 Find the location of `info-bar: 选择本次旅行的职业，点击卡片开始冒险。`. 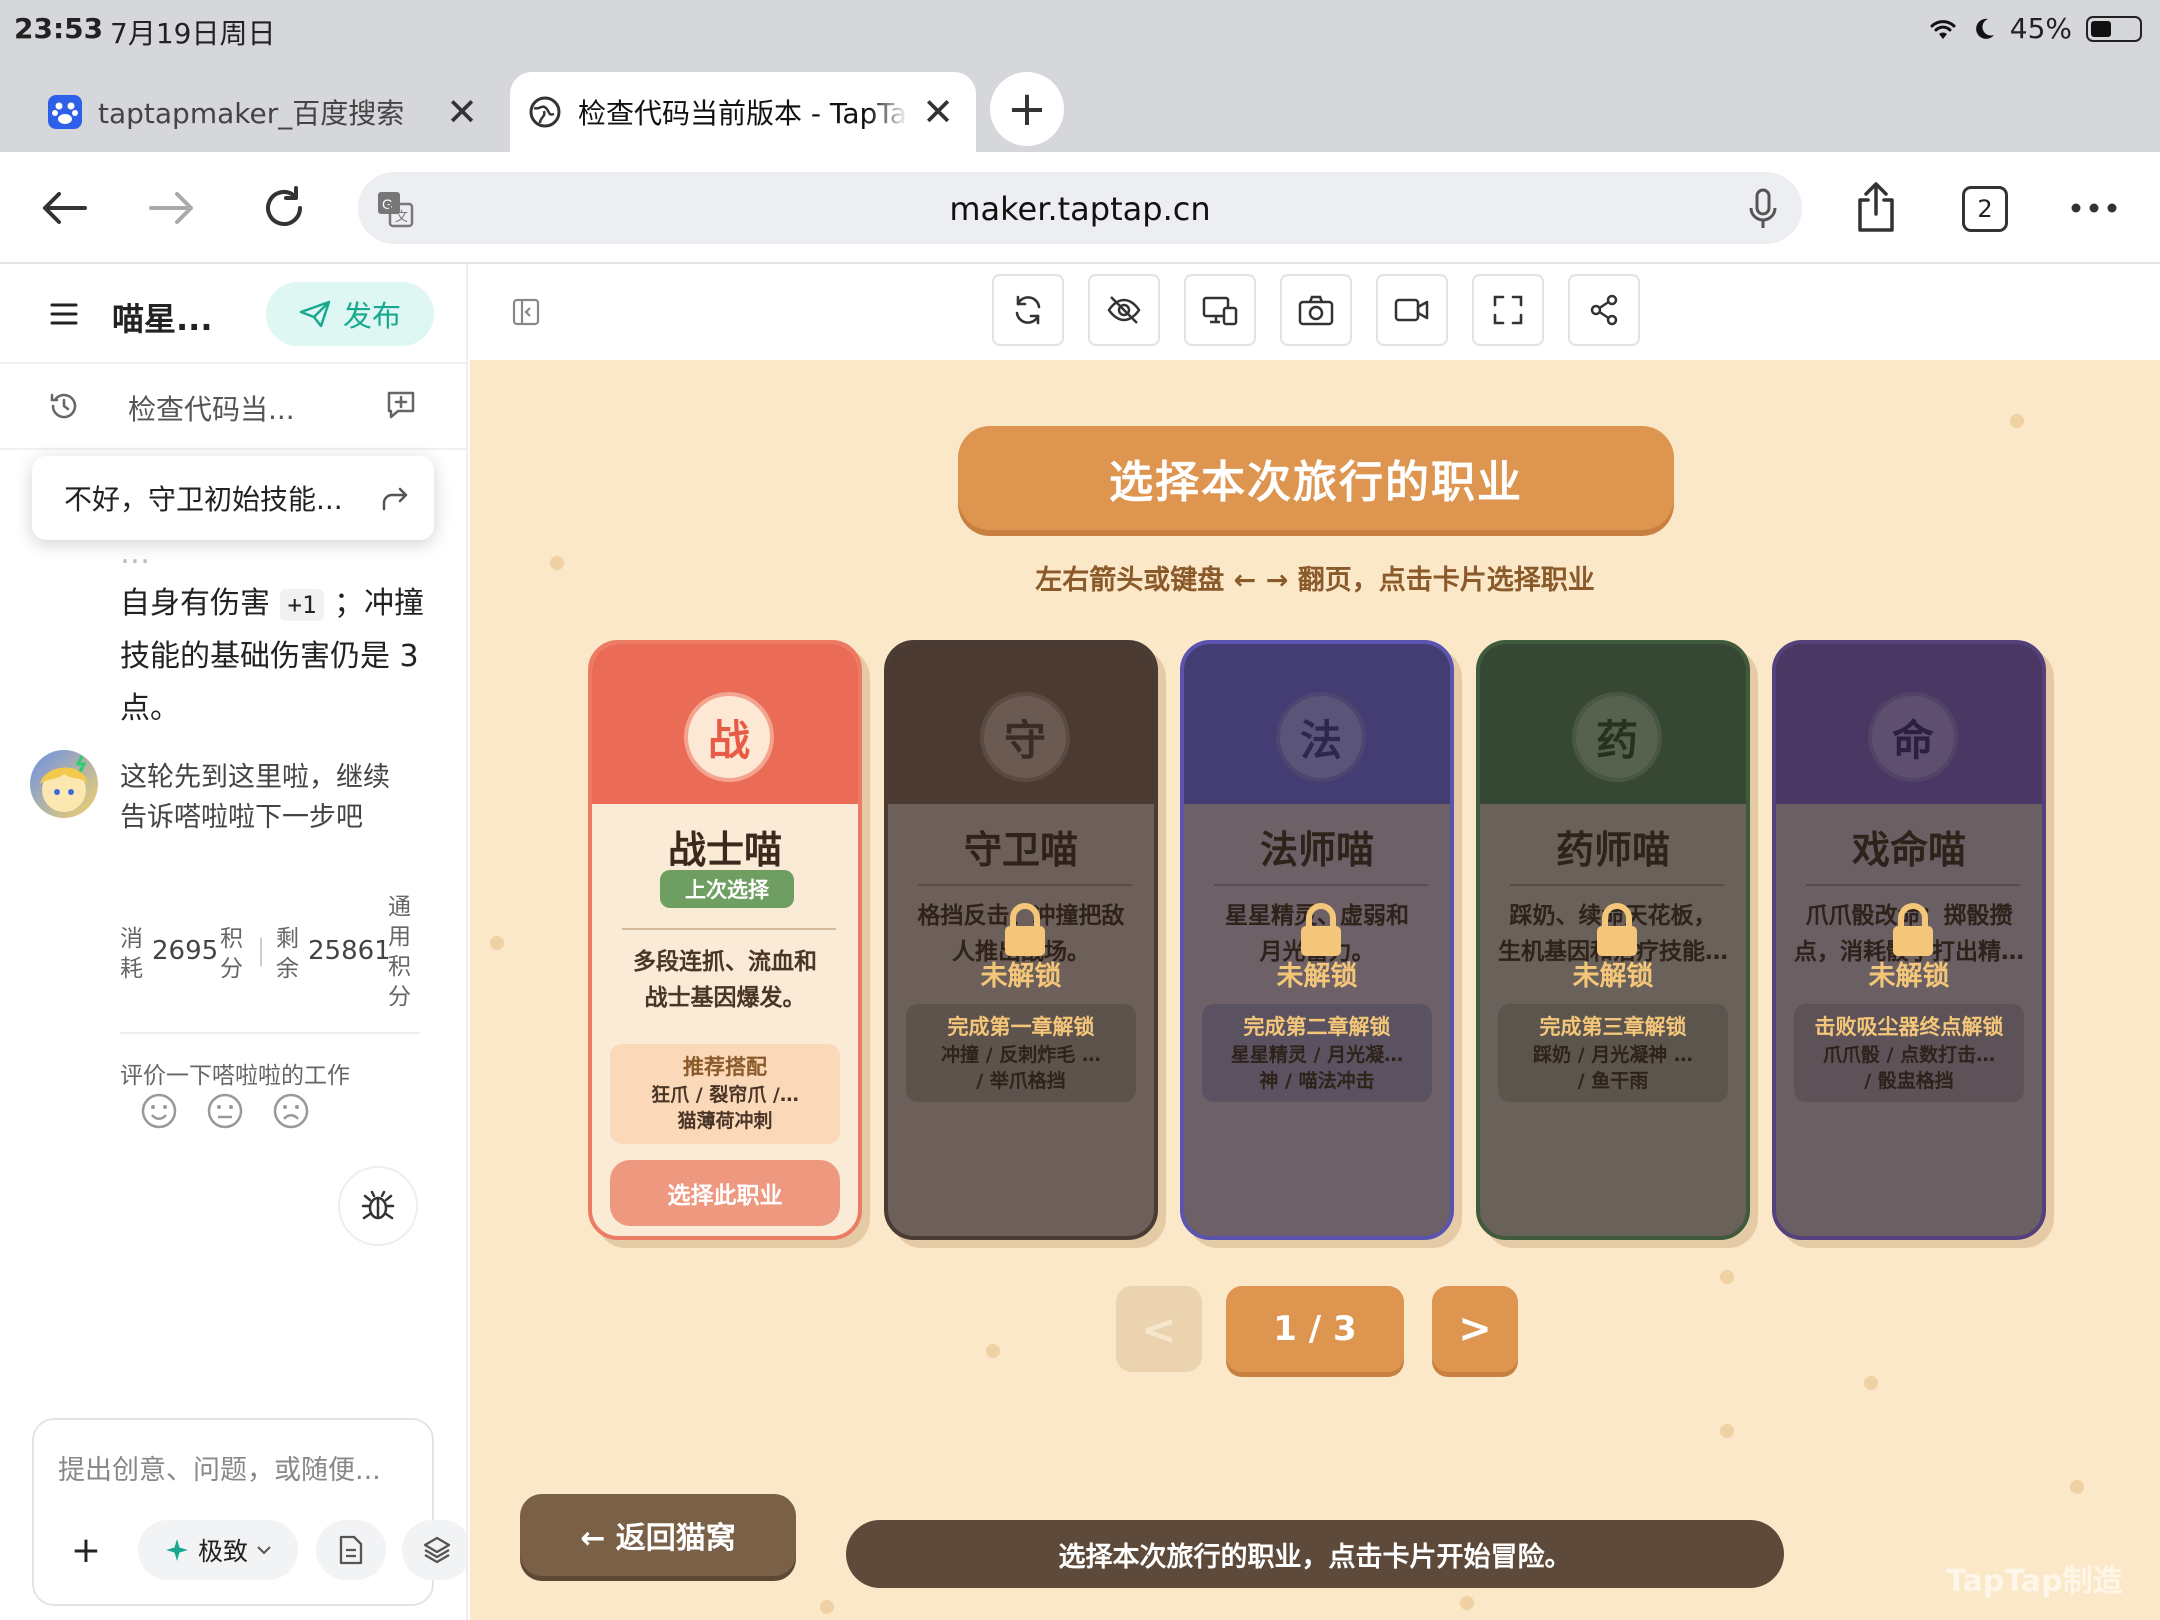

info-bar: 选择本次旅行的职业，点击卡片开始冒险。 is located at coordinates (1315, 1554).